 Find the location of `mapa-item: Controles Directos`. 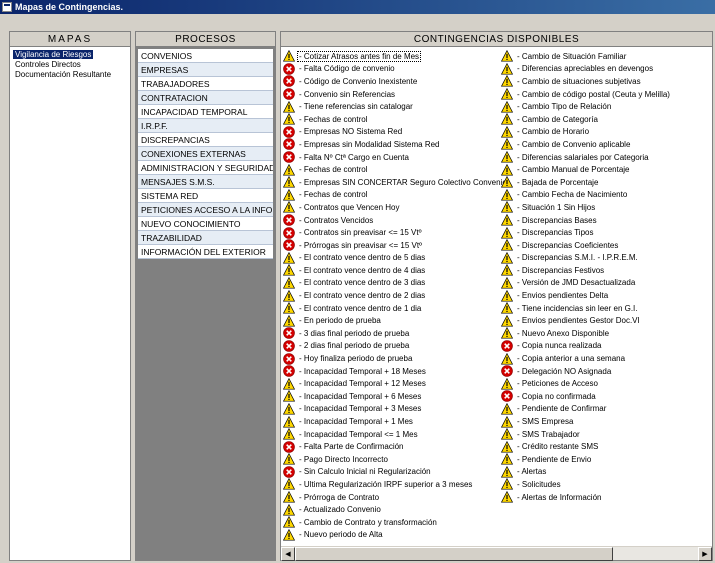

mapa-item: Controles Directos is located at coordinates (70, 64).